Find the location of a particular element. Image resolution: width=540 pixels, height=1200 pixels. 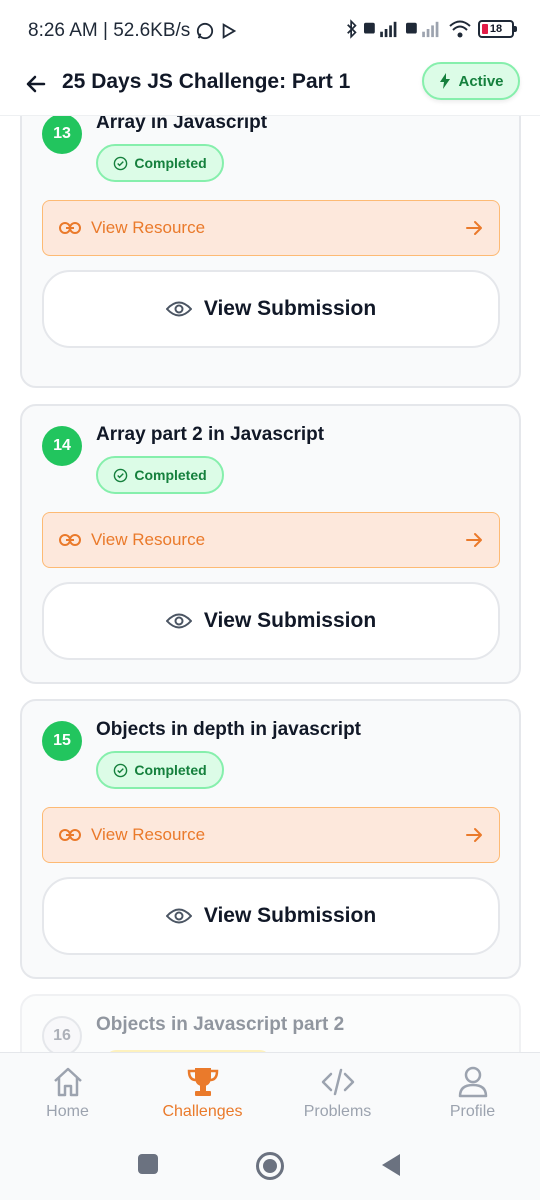

bottom-nav: Home Challenges Problems Profile is located at coordinates (270, 1092).